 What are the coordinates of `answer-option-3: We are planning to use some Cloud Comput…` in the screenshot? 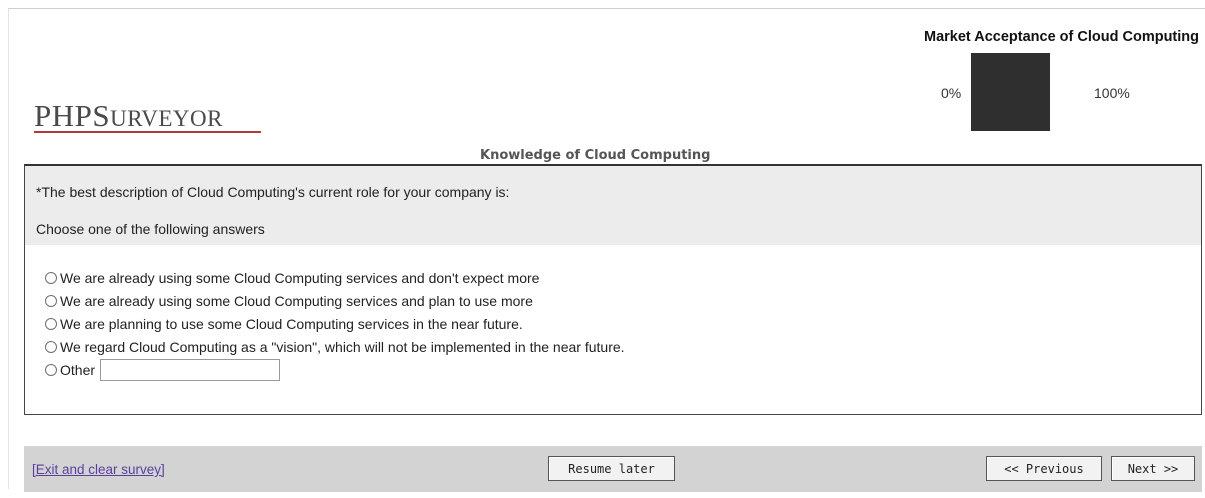 It's located at (335, 323).